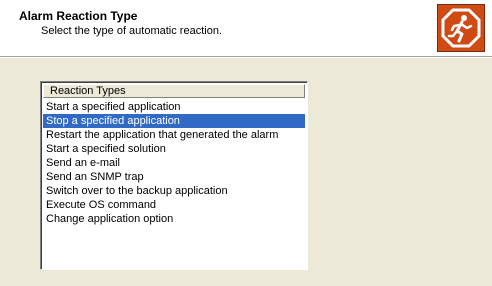 This screenshot has width=492, height=286. Describe the element at coordinates (461, 28) in the screenshot. I see `stop-running-man-icon` at that location.